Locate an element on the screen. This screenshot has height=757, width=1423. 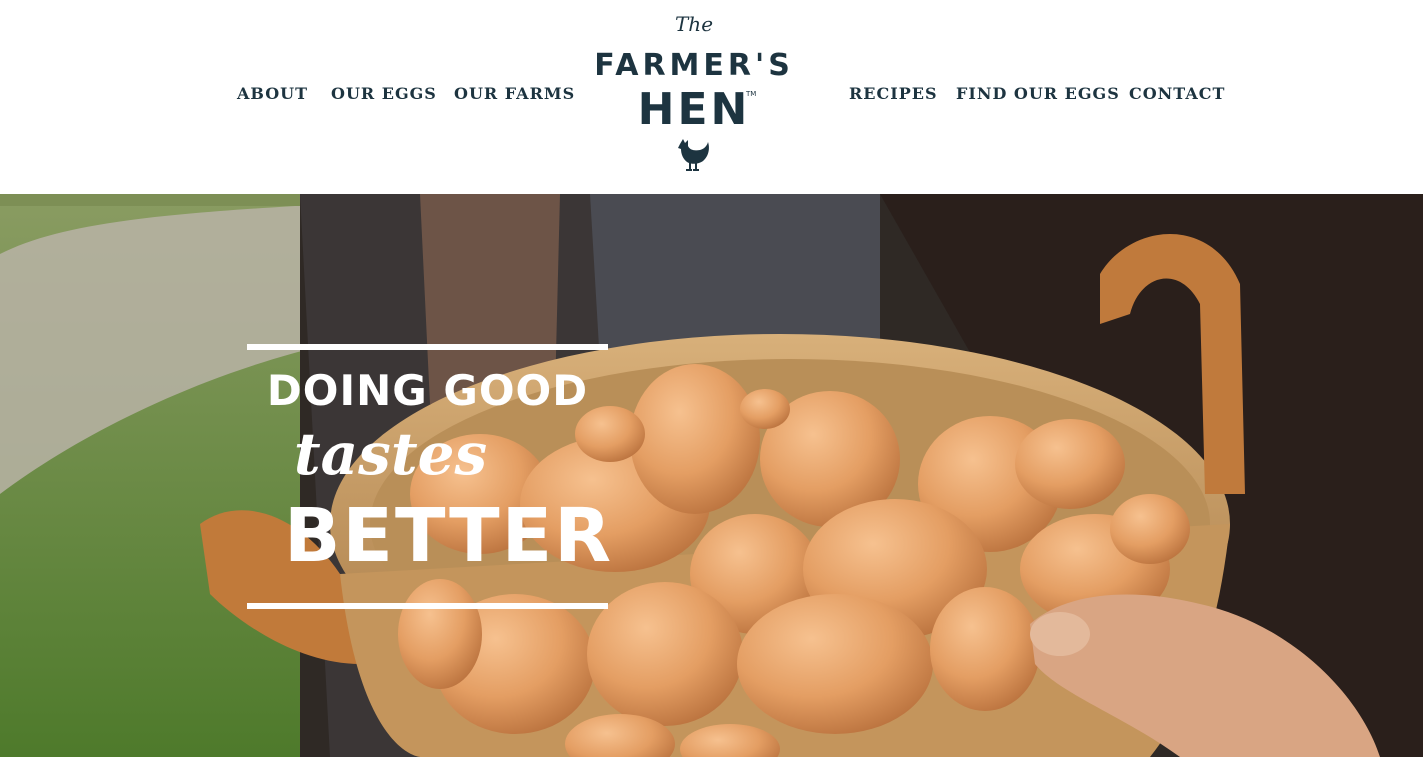
hero-headline-line3: BETTER is located at coordinates (449, 536).